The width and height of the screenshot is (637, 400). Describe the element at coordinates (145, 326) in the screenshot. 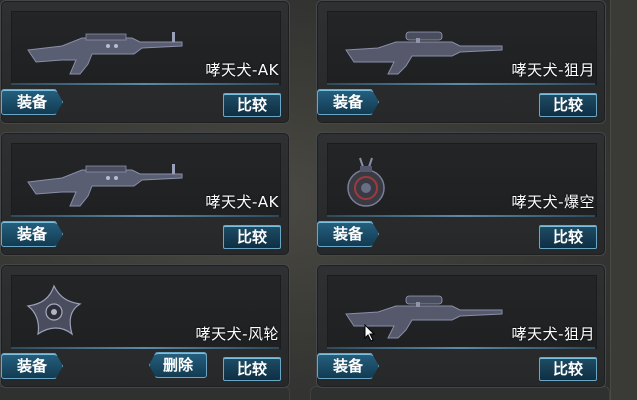

I see `item-card: 哮天犬-风轮 装备 删除 比较` at that location.